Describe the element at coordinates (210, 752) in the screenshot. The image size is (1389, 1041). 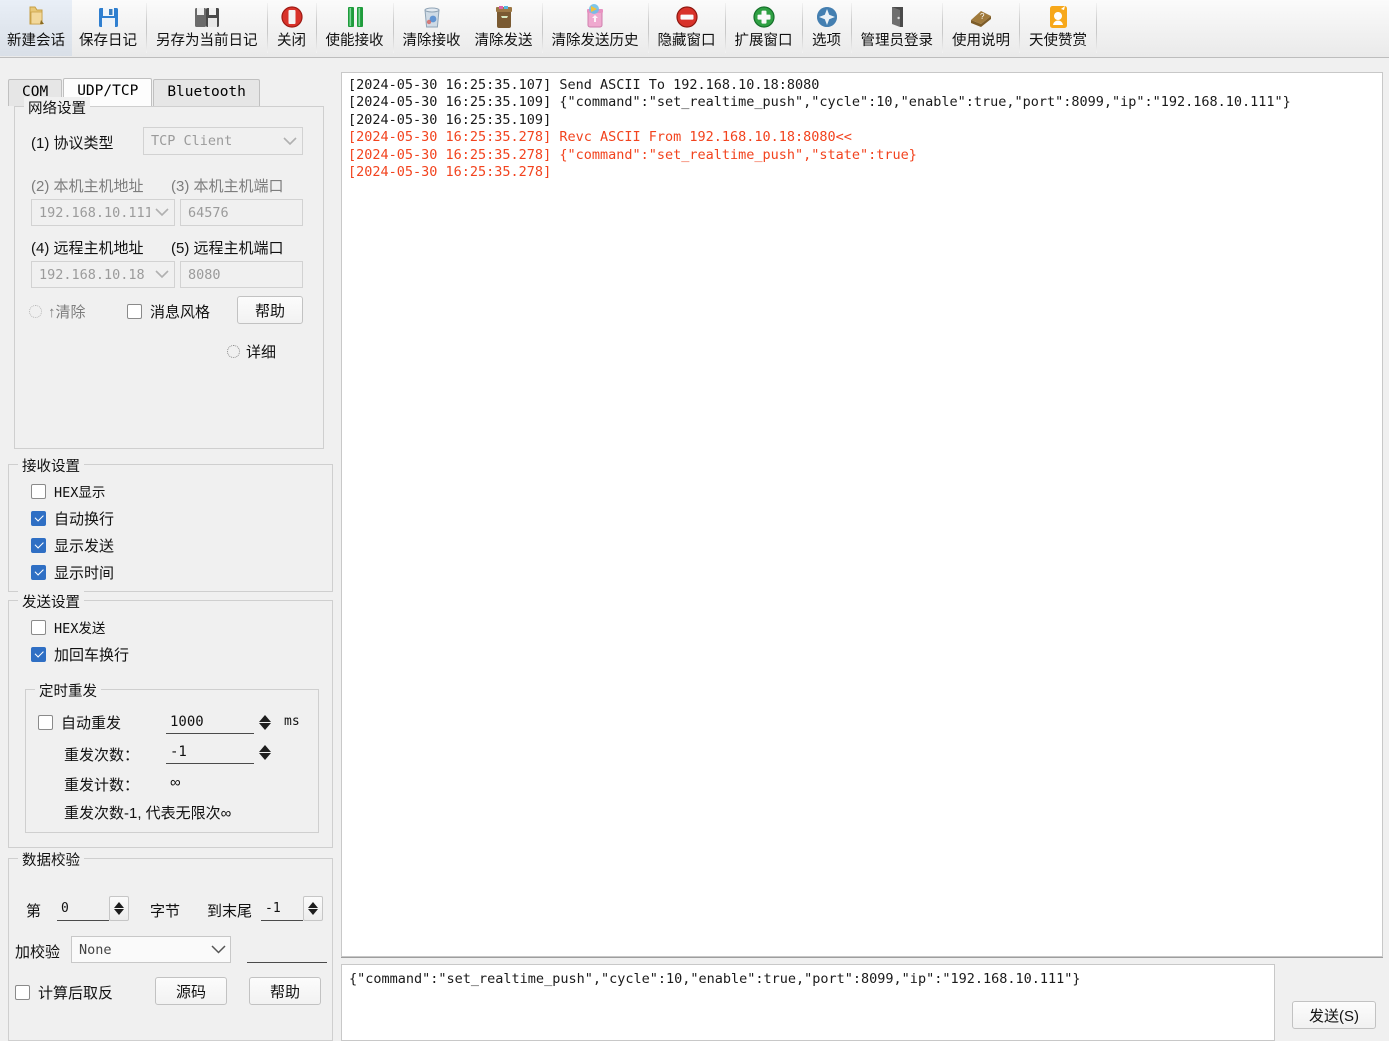
I see `resend-count-value: -1` at that location.